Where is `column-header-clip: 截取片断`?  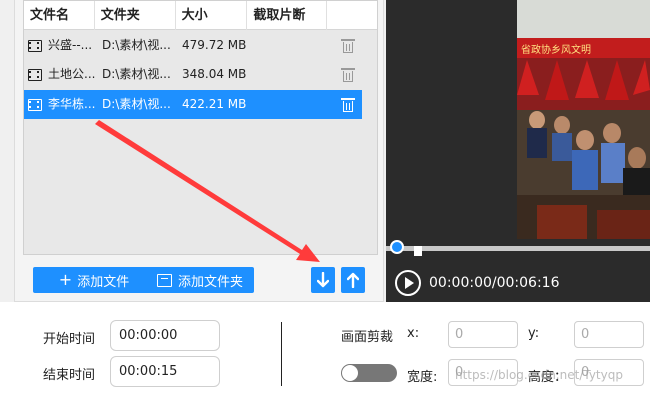 column-header-clip: 截取片断 is located at coordinates (287, 15).